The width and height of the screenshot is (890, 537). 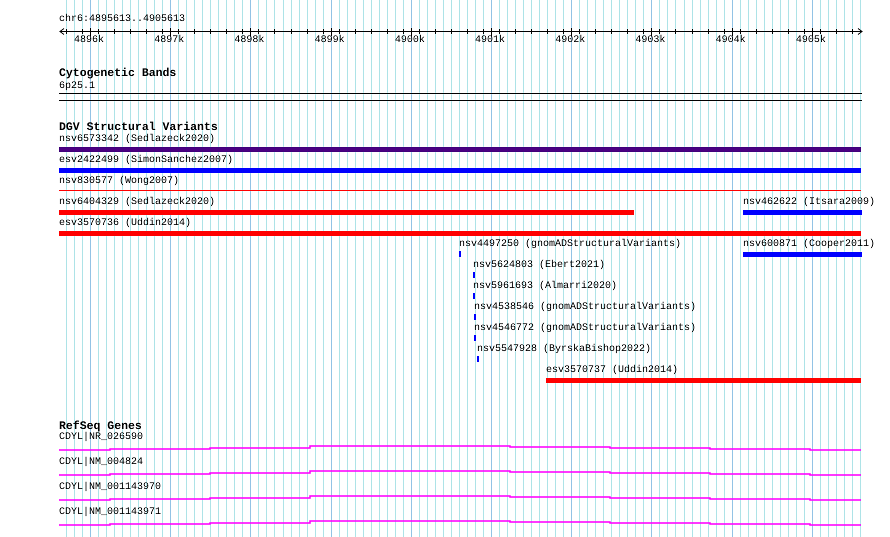 What do you see at coordinates (570, 245) in the screenshot?
I see `variant-label: nsv4497250 (gnomADStructuralVariants)` at bounding box center [570, 245].